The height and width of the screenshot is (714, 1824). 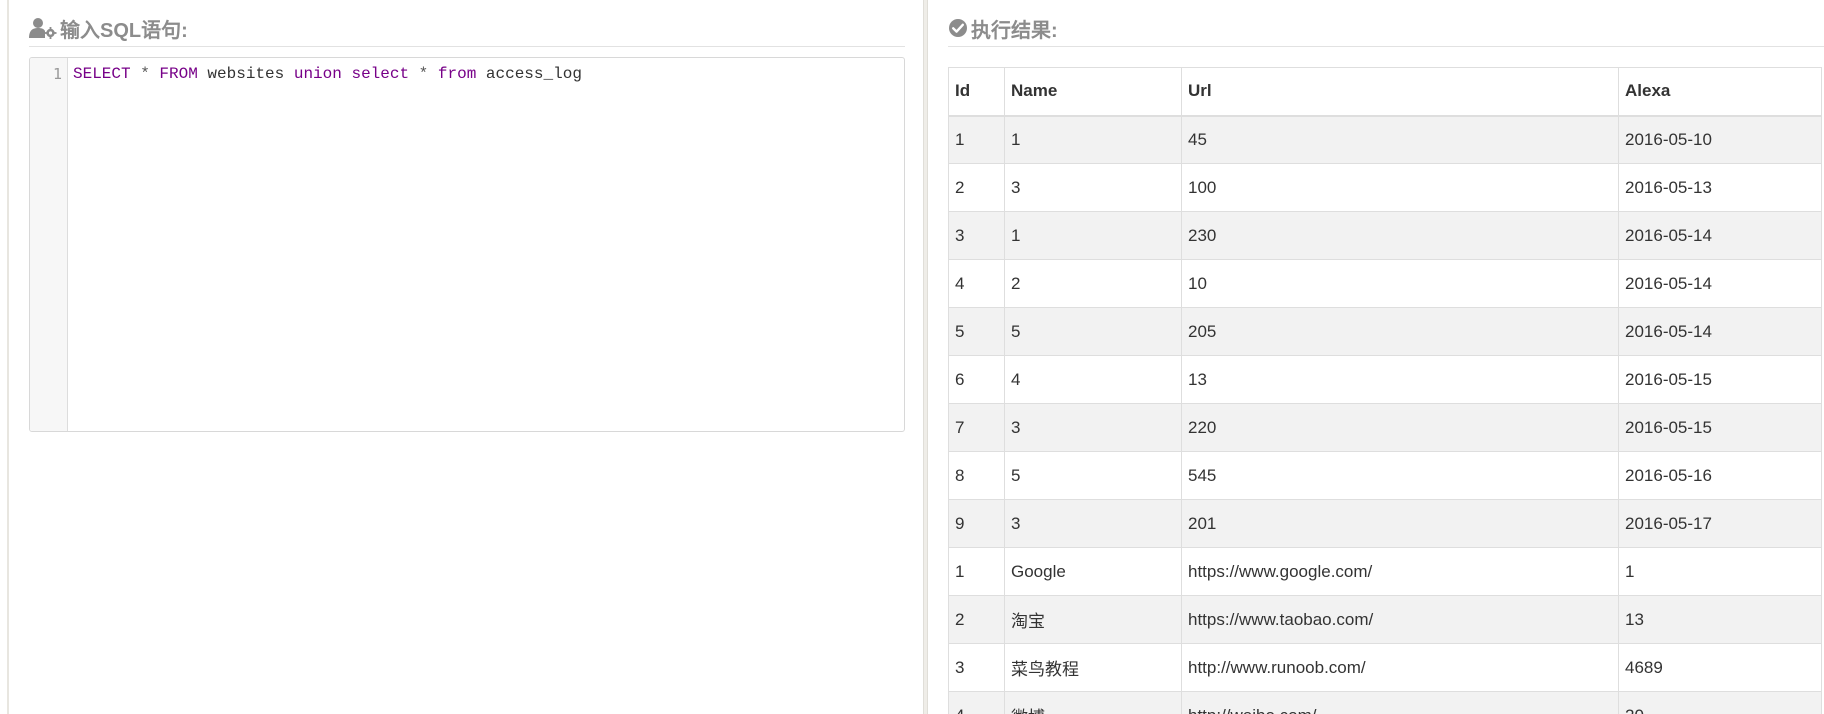 I want to click on cell-alexa: 1, so click(x=1720, y=571).